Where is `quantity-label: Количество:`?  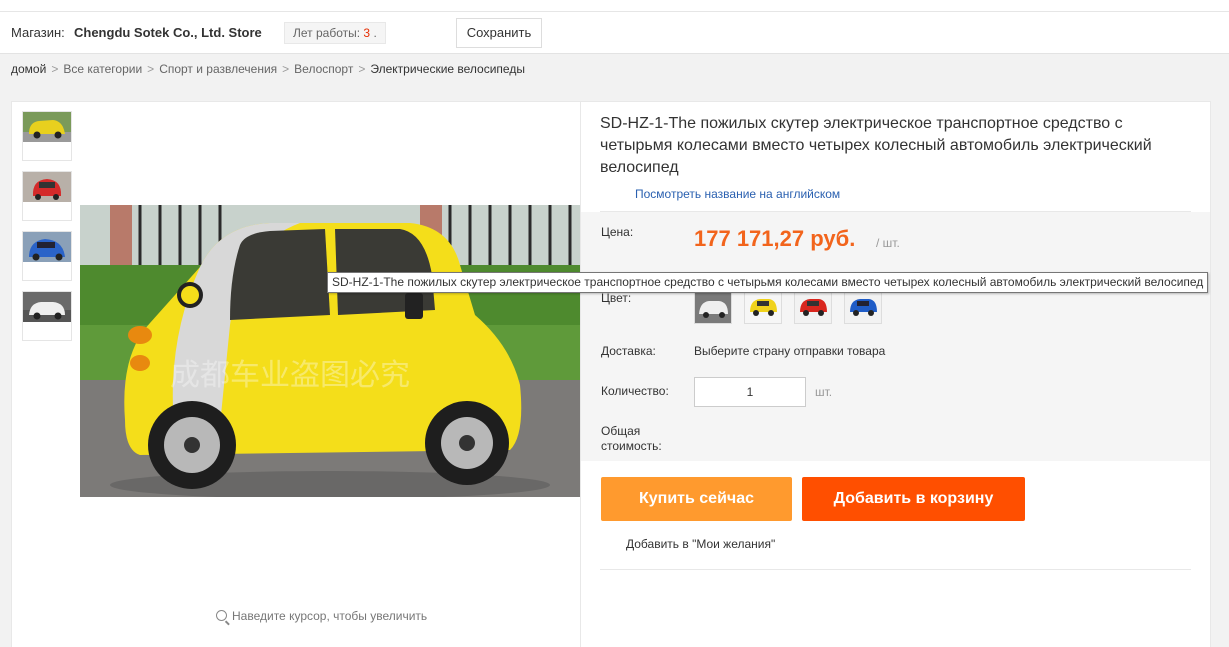
quantity-label: Количество: is located at coordinates (635, 391).